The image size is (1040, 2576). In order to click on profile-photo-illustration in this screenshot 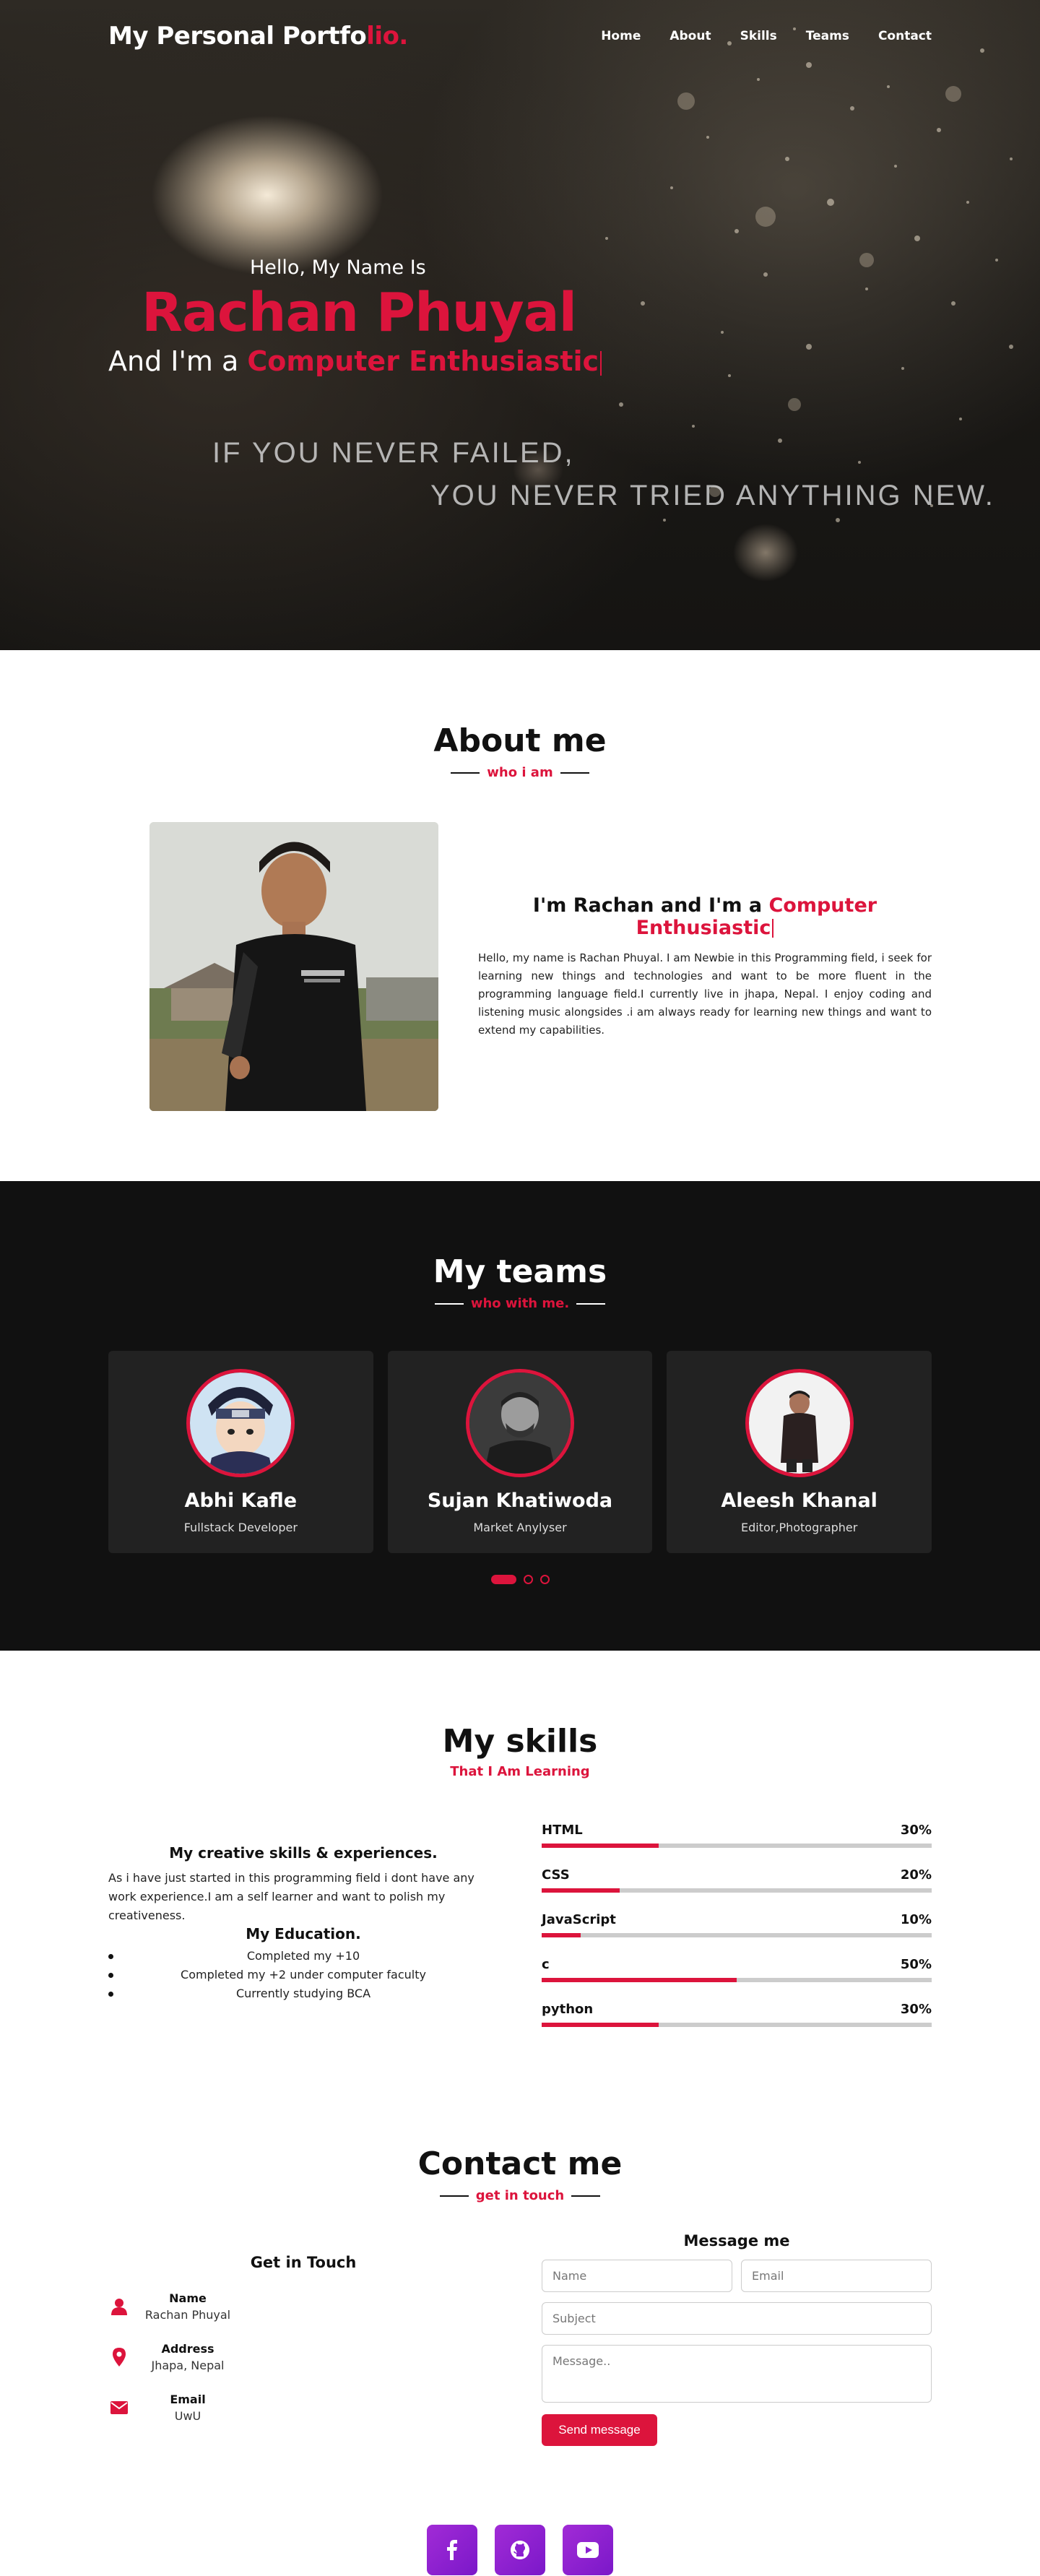, I will do `click(294, 967)`.